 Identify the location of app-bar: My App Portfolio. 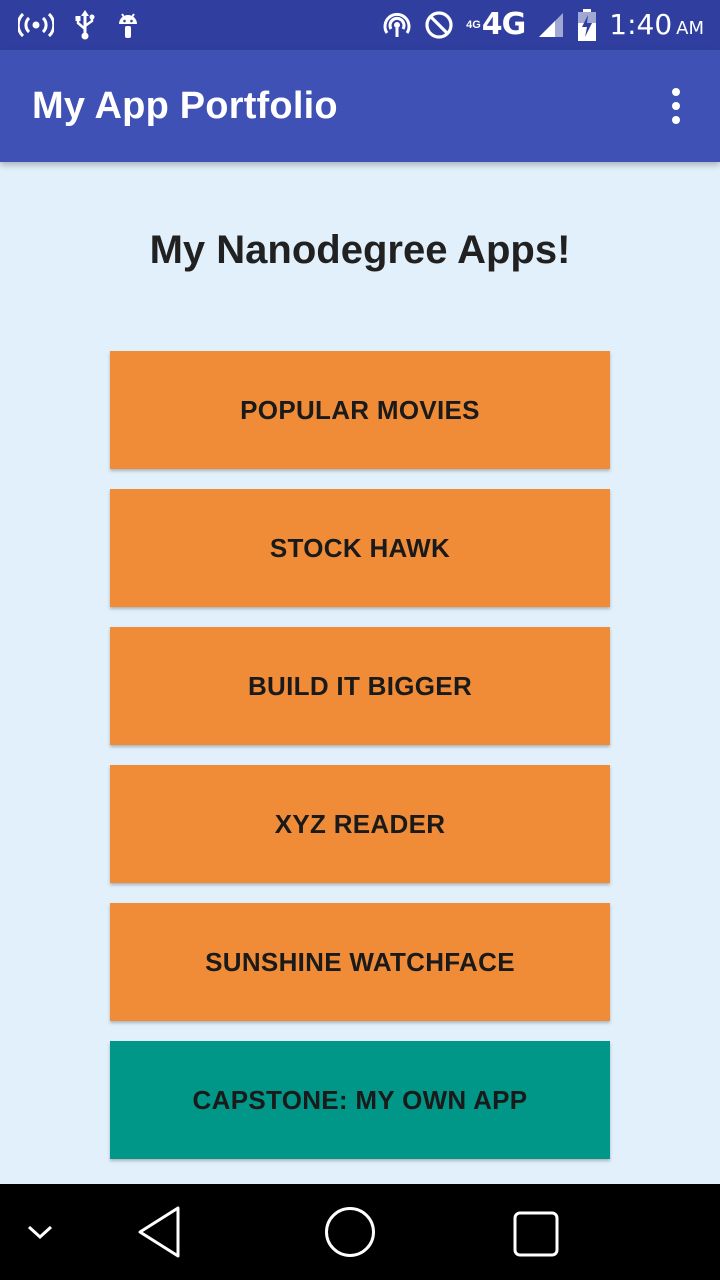
(360, 106).